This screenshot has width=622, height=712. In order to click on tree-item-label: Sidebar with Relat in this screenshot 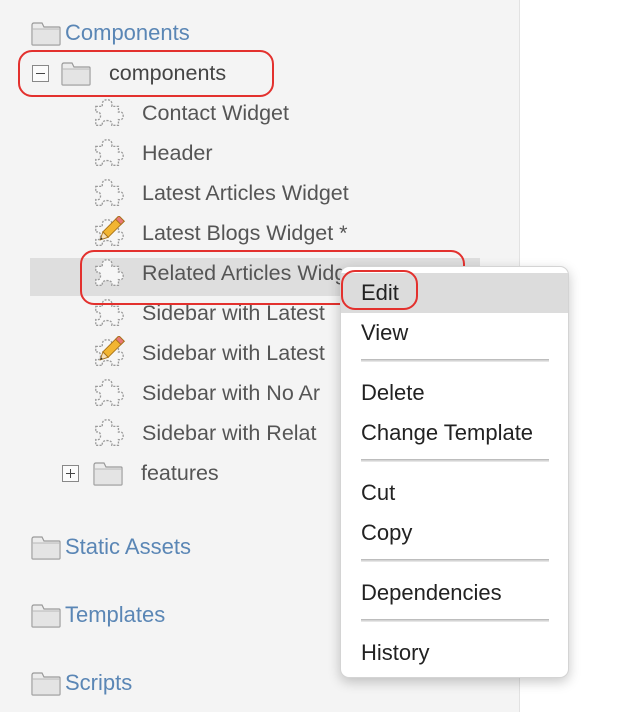, I will do `click(229, 433)`.